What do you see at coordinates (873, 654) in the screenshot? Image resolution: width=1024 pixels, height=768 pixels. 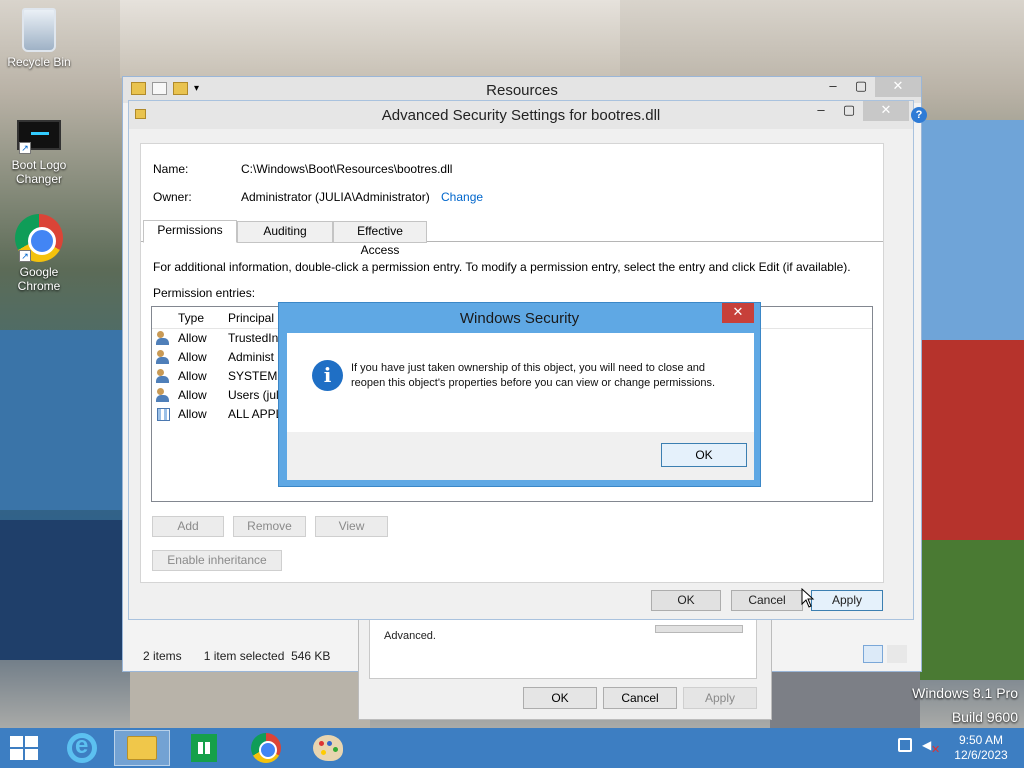 I see `details-view-icon` at bounding box center [873, 654].